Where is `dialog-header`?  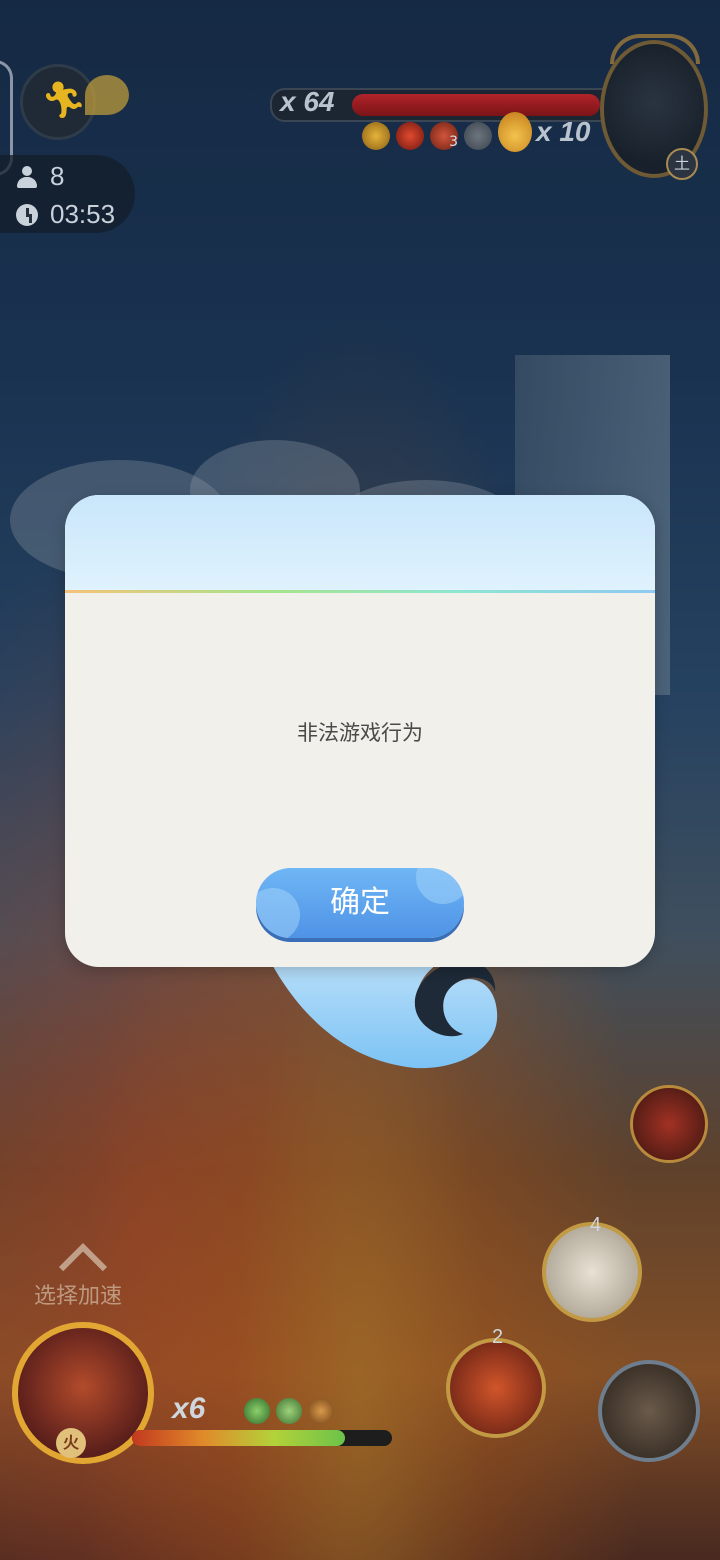 dialog-header is located at coordinates (360, 542).